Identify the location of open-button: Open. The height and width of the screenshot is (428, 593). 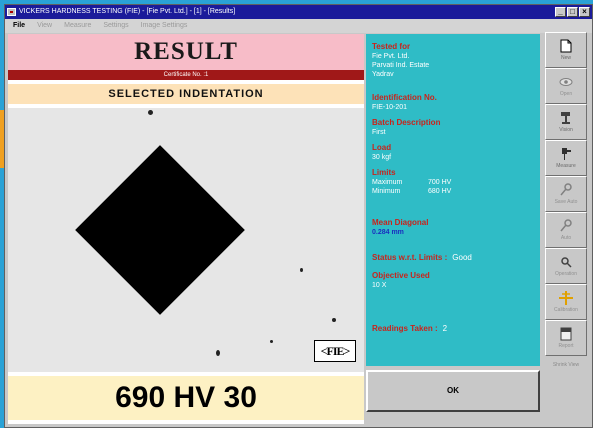
(566, 86).